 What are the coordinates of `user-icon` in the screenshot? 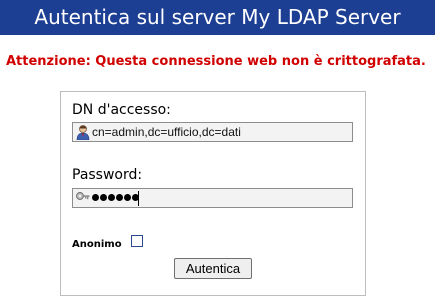 It's located at (83, 132).